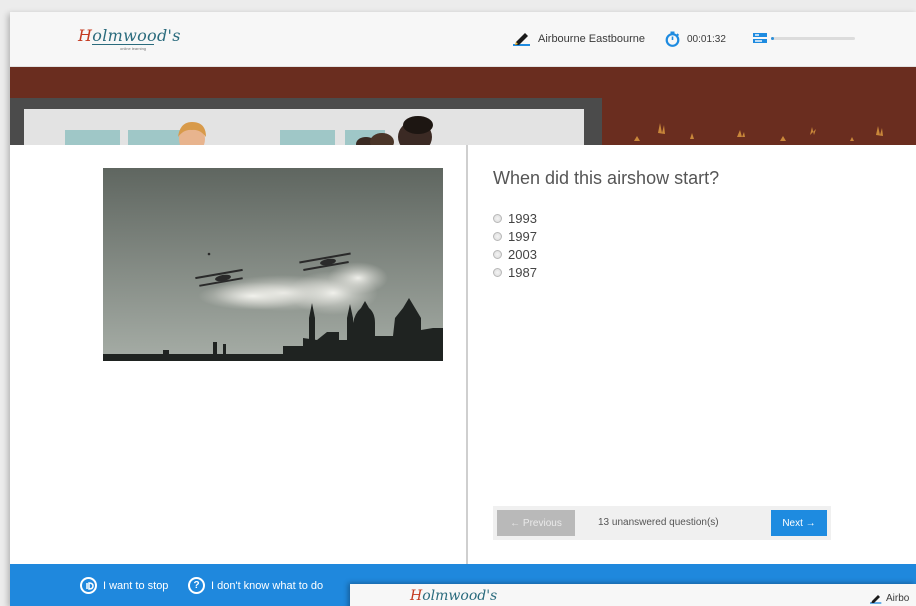 The height and width of the screenshot is (606, 916). I want to click on answer-label: 1987, so click(522, 272).